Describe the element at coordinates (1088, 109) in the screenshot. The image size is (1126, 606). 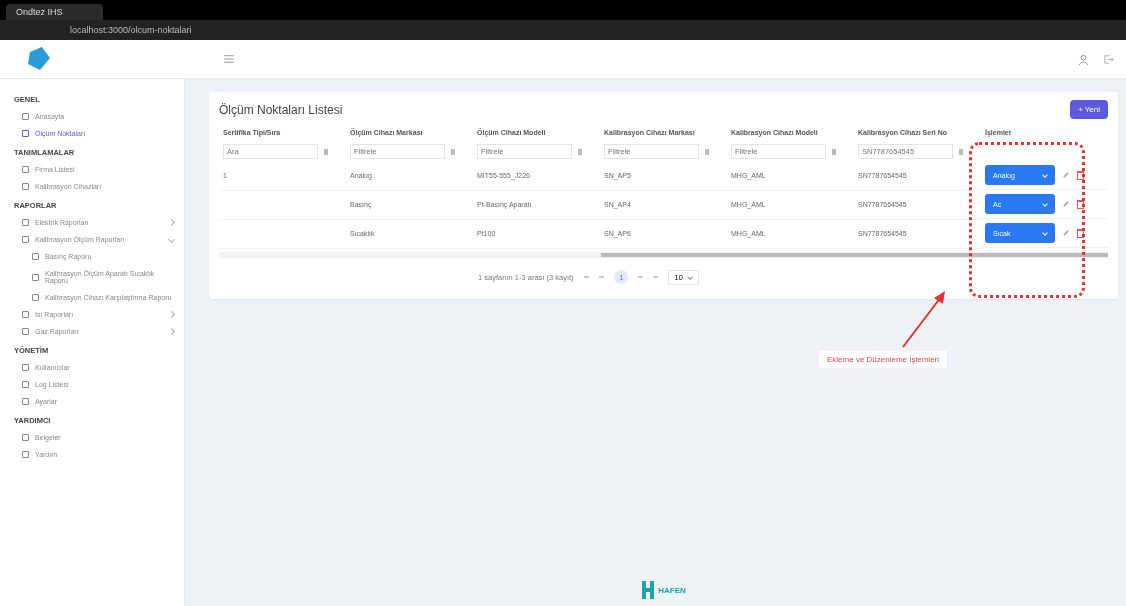
I see `new-button: + Yeni` at that location.